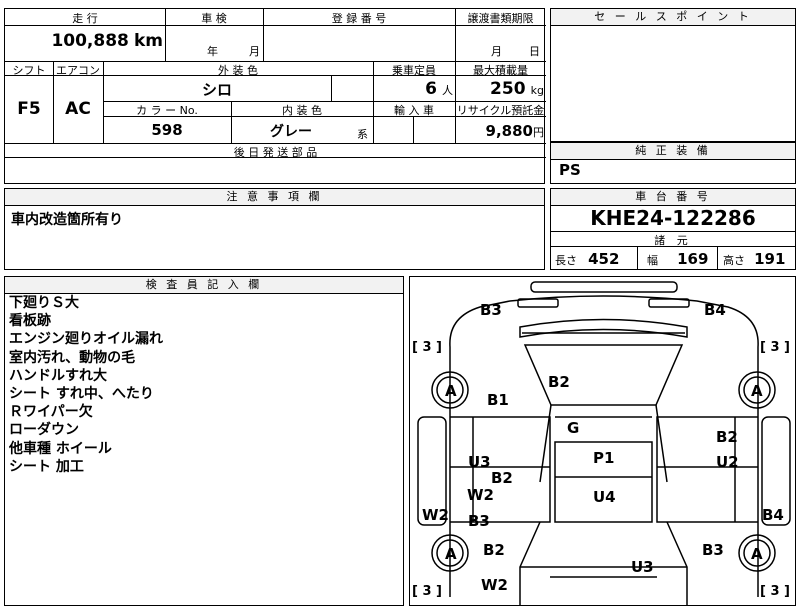 The image size is (800, 606). I want to click on interior-suffix: 系, so click(362, 134).